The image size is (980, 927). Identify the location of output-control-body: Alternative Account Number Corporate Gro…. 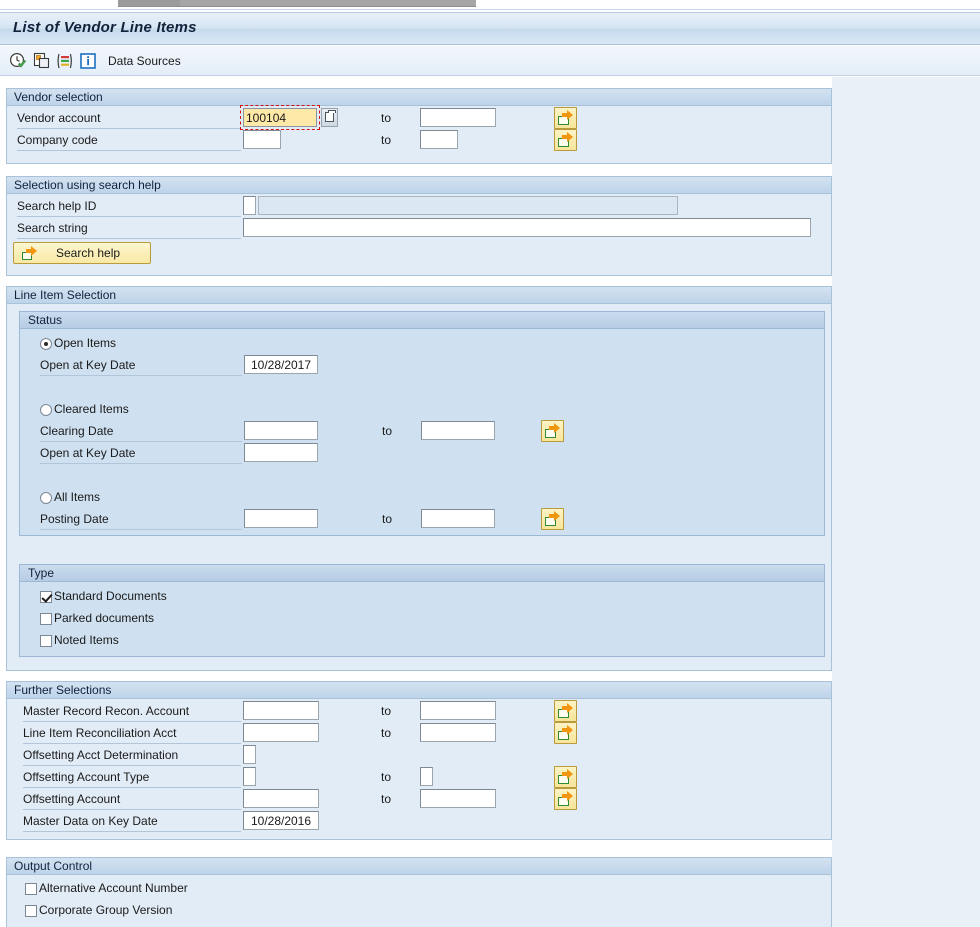
(419, 901).